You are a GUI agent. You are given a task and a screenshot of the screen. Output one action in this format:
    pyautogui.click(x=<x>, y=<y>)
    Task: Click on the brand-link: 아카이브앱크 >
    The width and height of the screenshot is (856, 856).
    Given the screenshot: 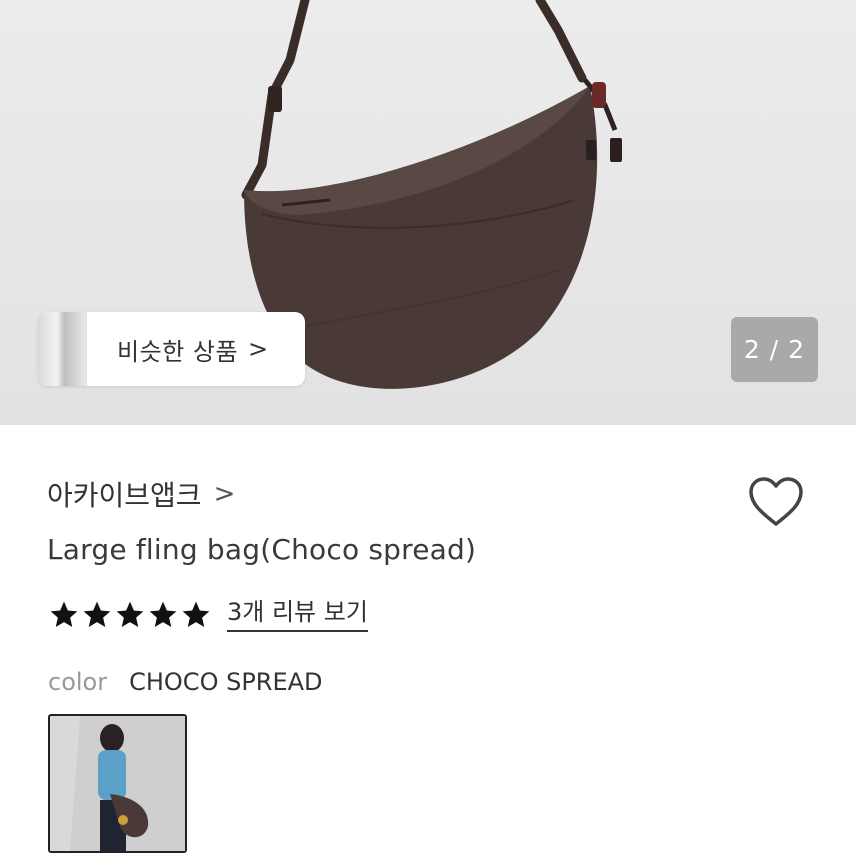 What is the action you would take?
    pyautogui.click(x=141, y=494)
    